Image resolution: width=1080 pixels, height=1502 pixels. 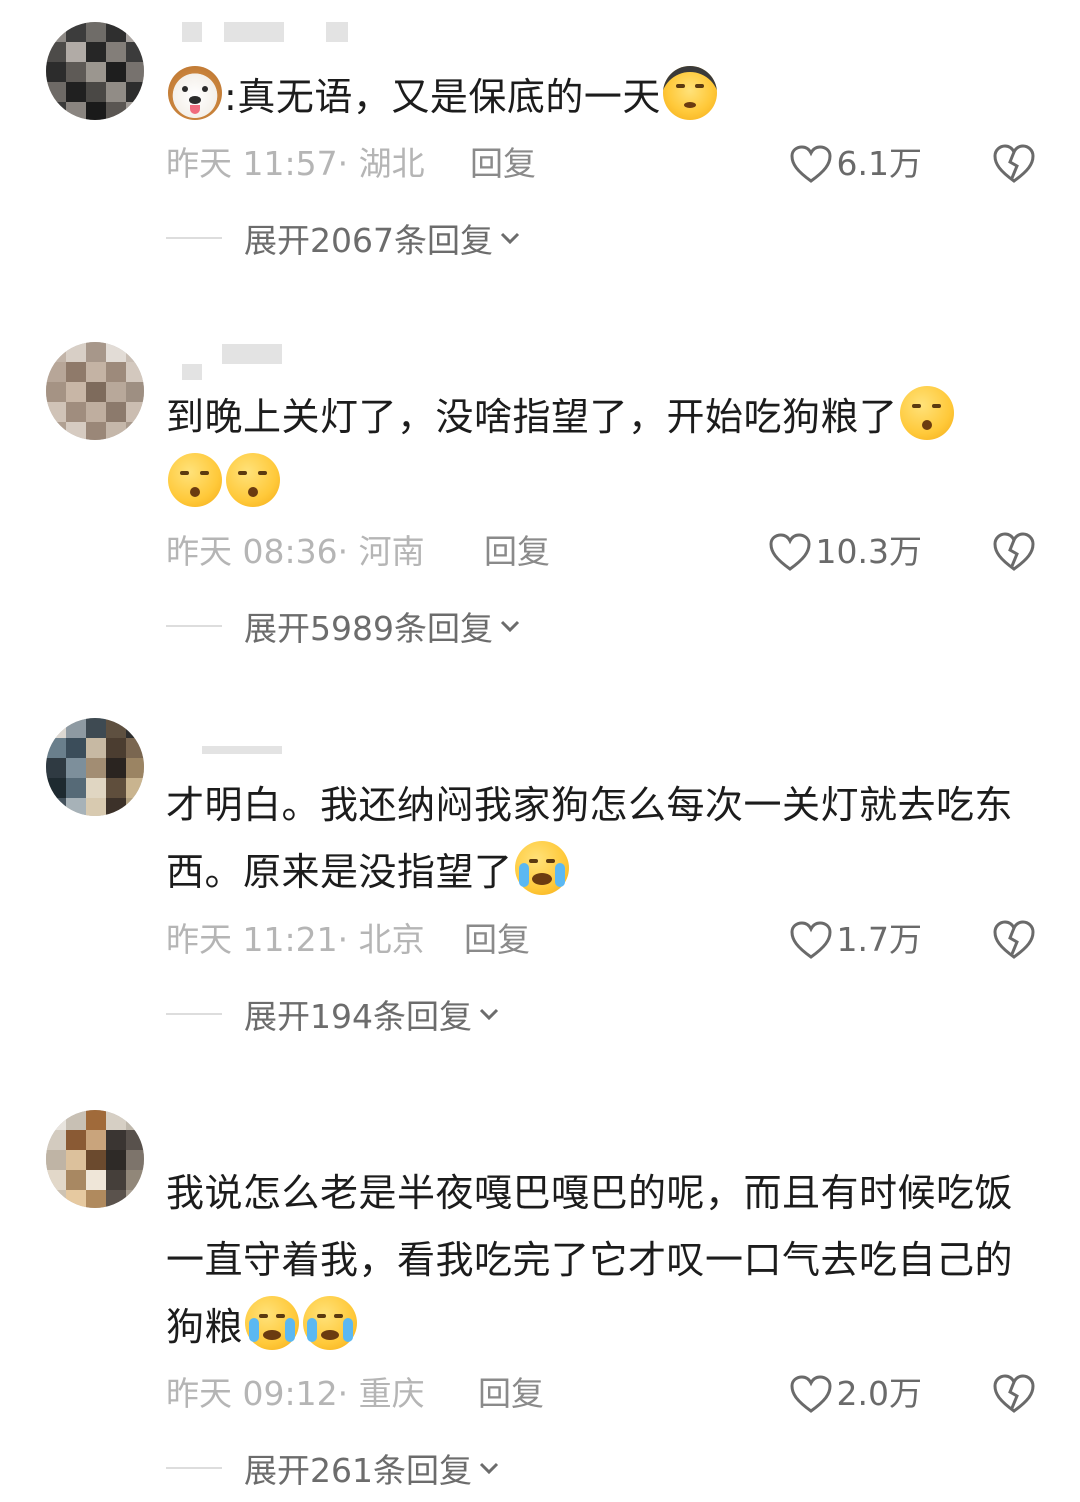 What do you see at coordinates (879, 1393) in the screenshot?
I see `like-count: 2.0万` at bounding box center [879, 1393].